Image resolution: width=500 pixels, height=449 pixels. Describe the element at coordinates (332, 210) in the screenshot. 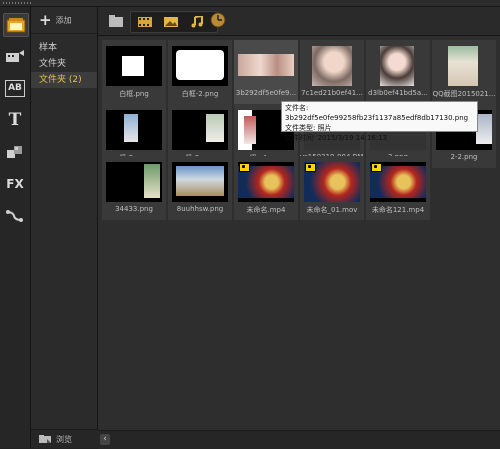

I see `media-caption: 未命名_01.mov` at that location.